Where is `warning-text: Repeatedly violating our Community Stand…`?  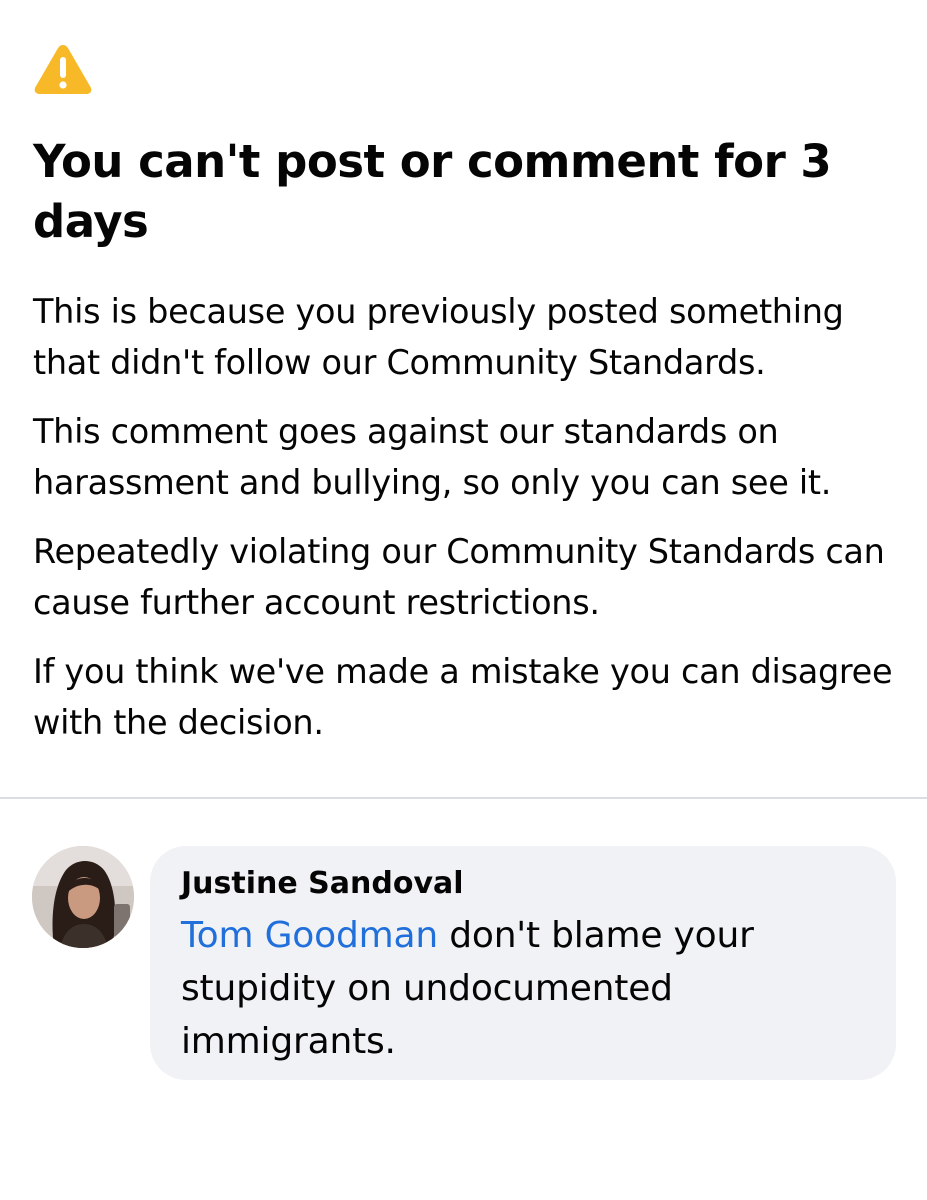 warning-text: Repeatedly violating our Community Stand… is located at coordinates (459, 577).